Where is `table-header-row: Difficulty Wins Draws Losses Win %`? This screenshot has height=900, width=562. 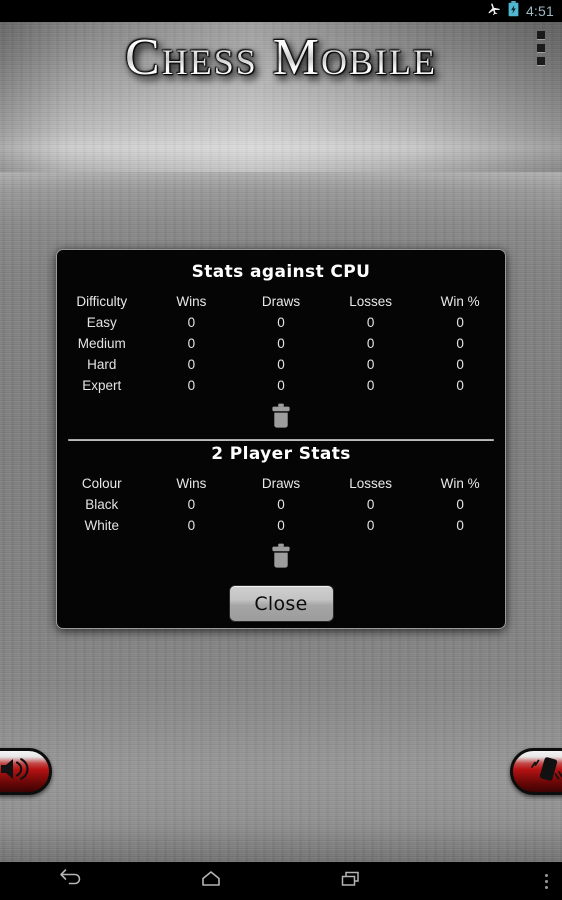
table-header-row: Difficulty Wins Draws Losses Win % is located at coordinates (281, 301).